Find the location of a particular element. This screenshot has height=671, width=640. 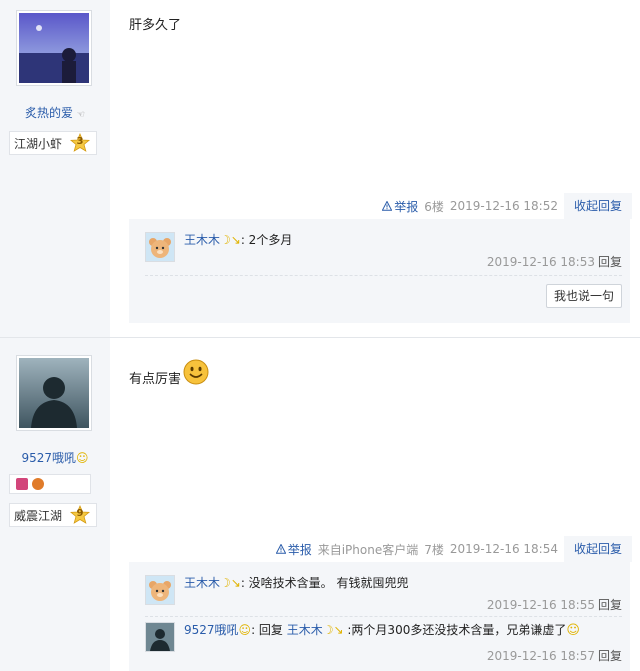

reply-text: 9527哦吼☺: 回复 王木木☽↘ :两个月300多还没技术含量，兄弟谦虚了☺ is located at coordinates (382, 629).